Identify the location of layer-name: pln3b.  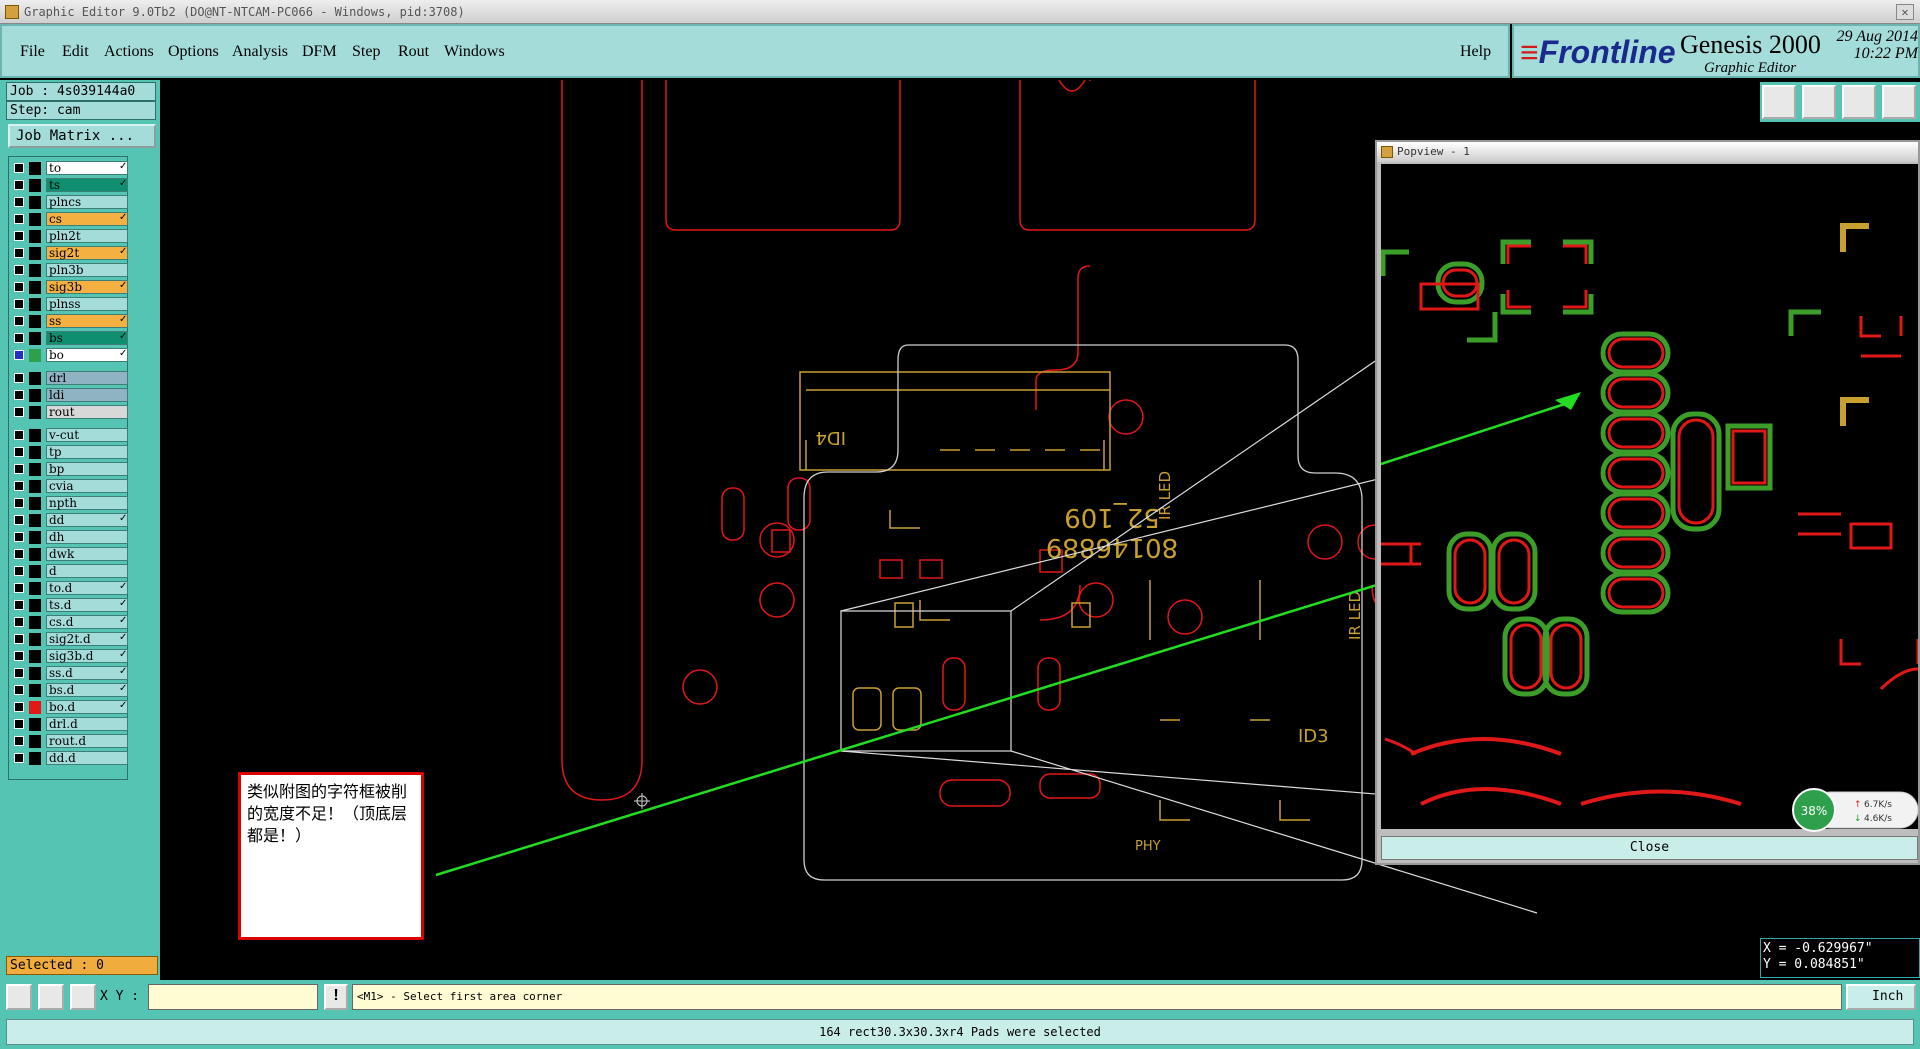
(87, 270).